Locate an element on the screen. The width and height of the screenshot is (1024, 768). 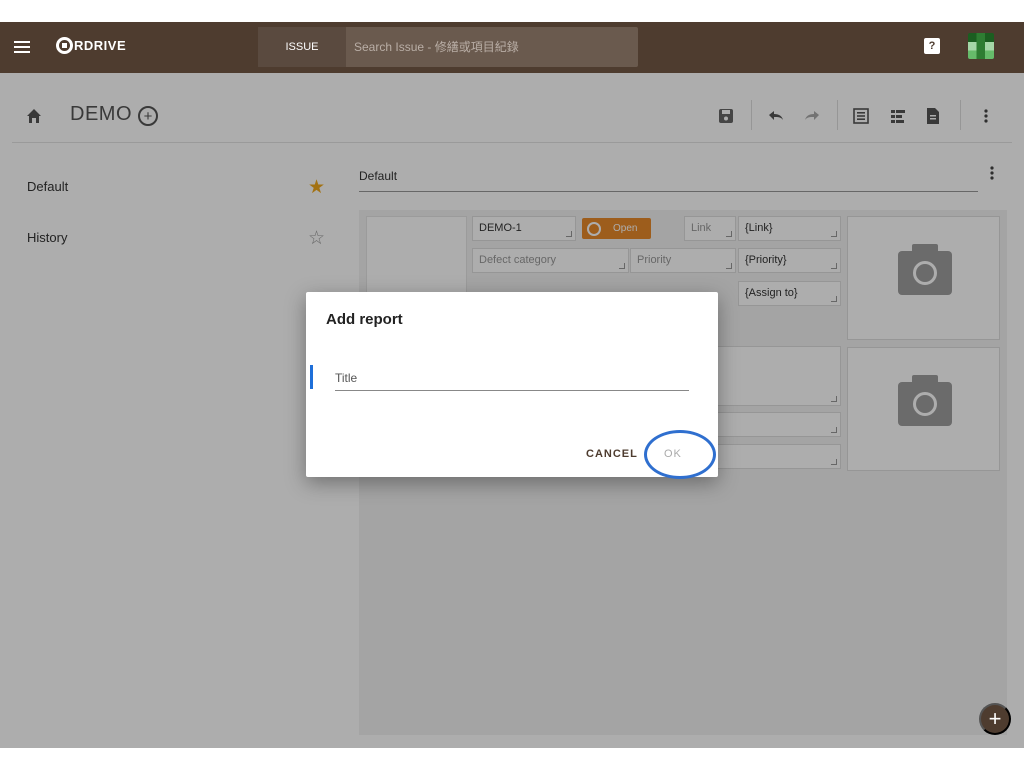
app-bar: RDRIVE ISSUE ? is located at coordinates (512, 47).